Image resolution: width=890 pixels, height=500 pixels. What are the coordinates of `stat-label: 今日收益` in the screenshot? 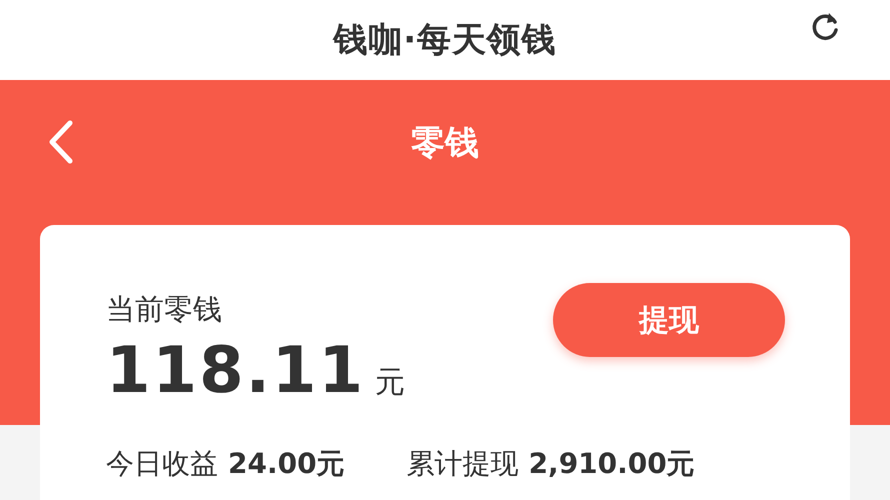 It's located at (162, 464).